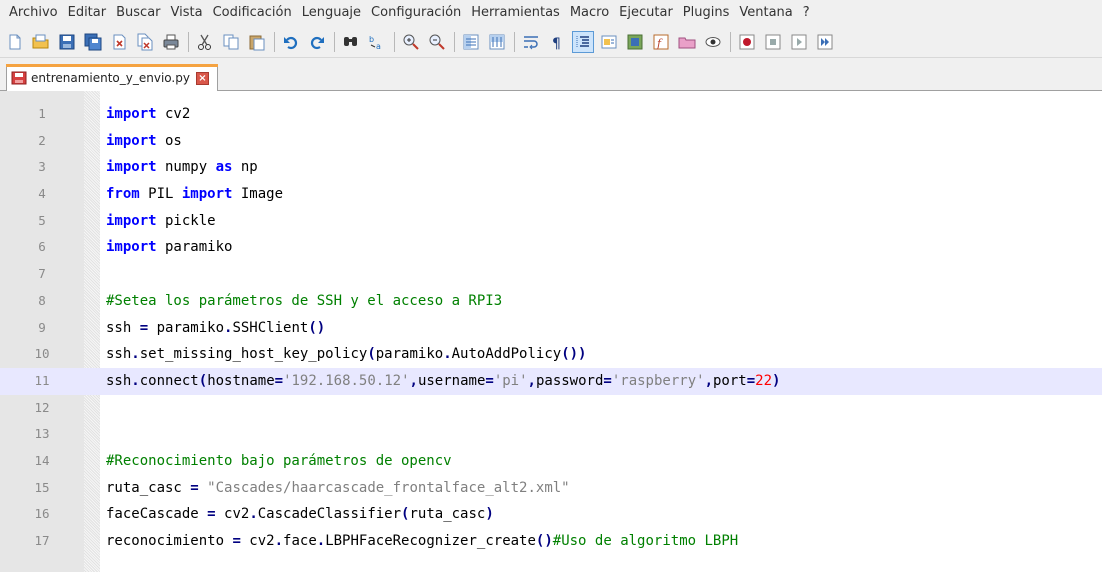 The width and height of the screenshot is (1102, 572). Describe the element at coordinates (687, 42) in the screenshot. I see `folder-as-workspace-icon` at that location.